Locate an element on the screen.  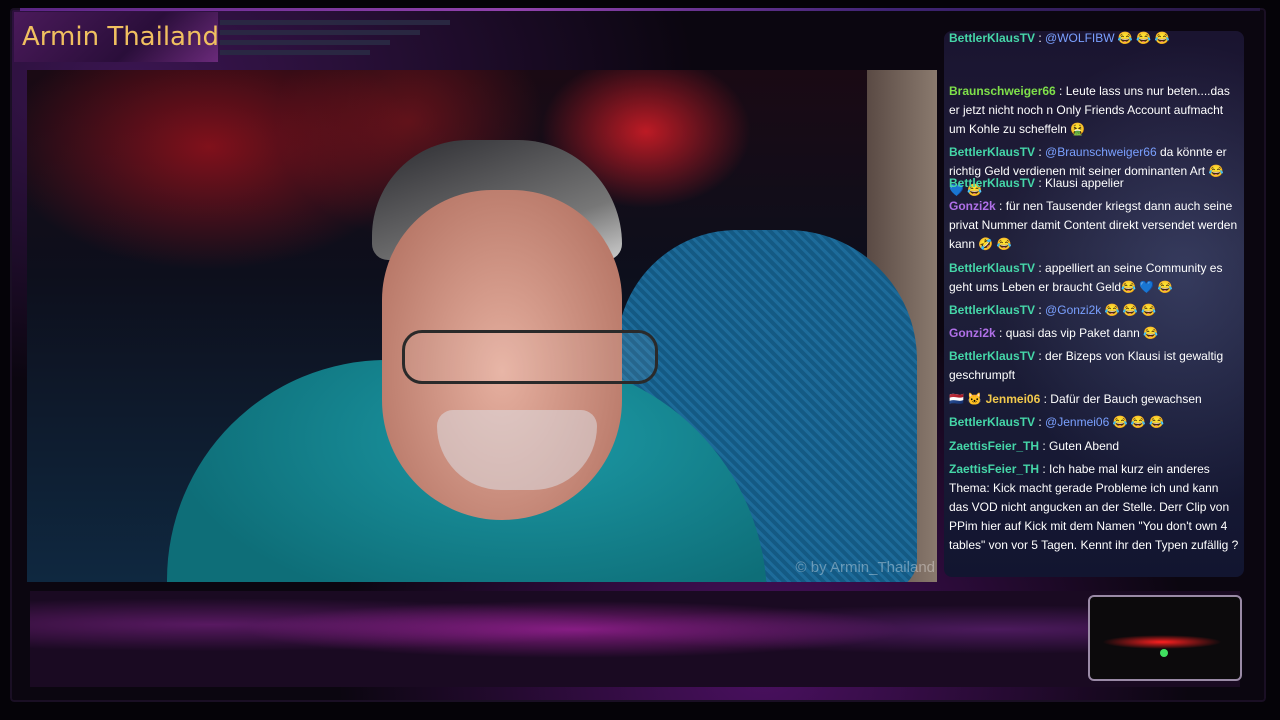
chat-emote: 😂 💙 😂 is located at coordinates (1147, 287).